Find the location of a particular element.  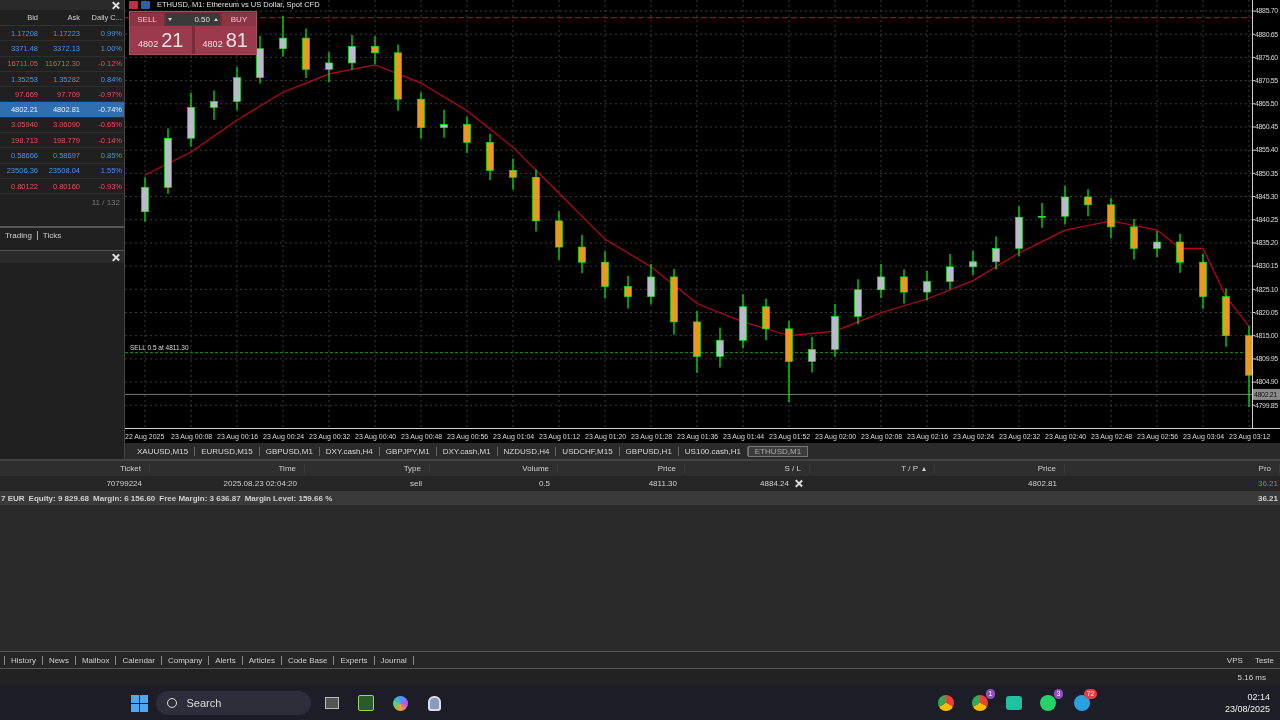

chart-tab: NZDUSD,H4 is located at coordinates (527, 451).